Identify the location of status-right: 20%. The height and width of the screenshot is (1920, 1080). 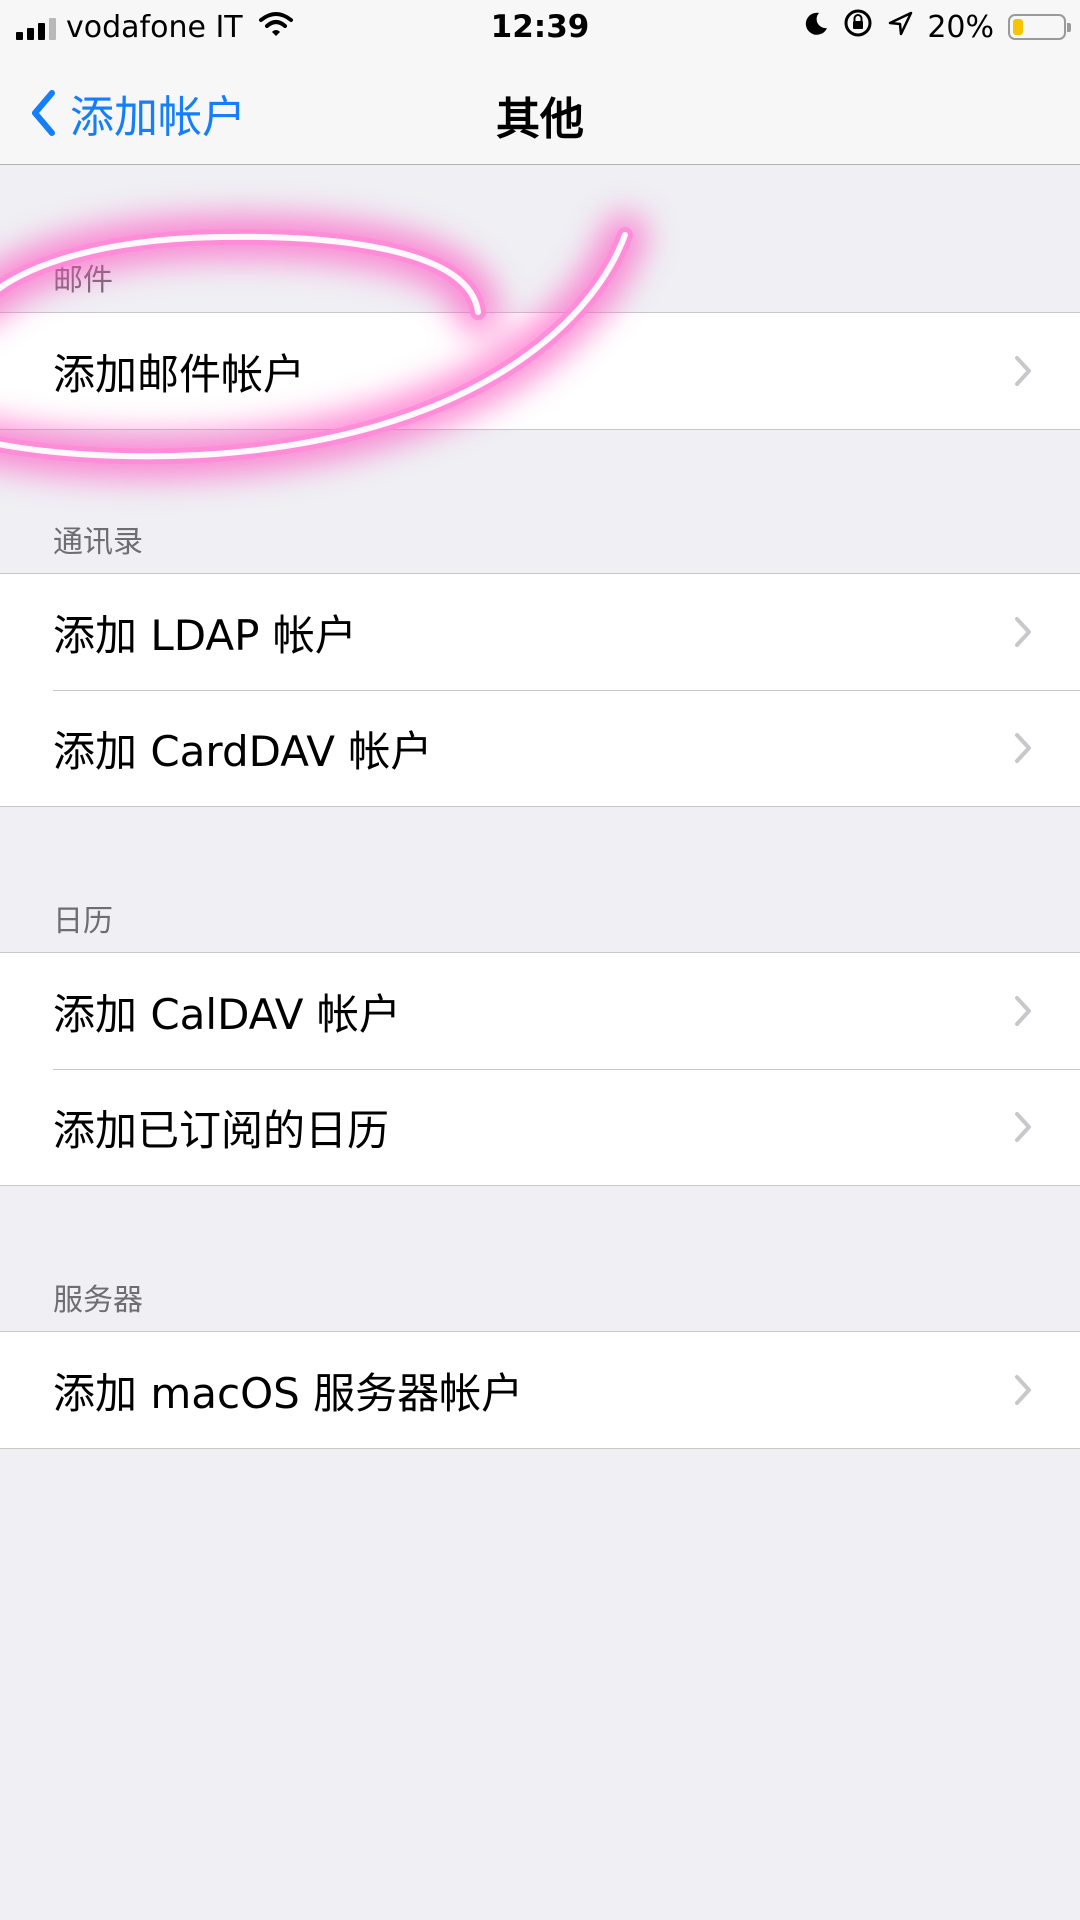
(937, 27).